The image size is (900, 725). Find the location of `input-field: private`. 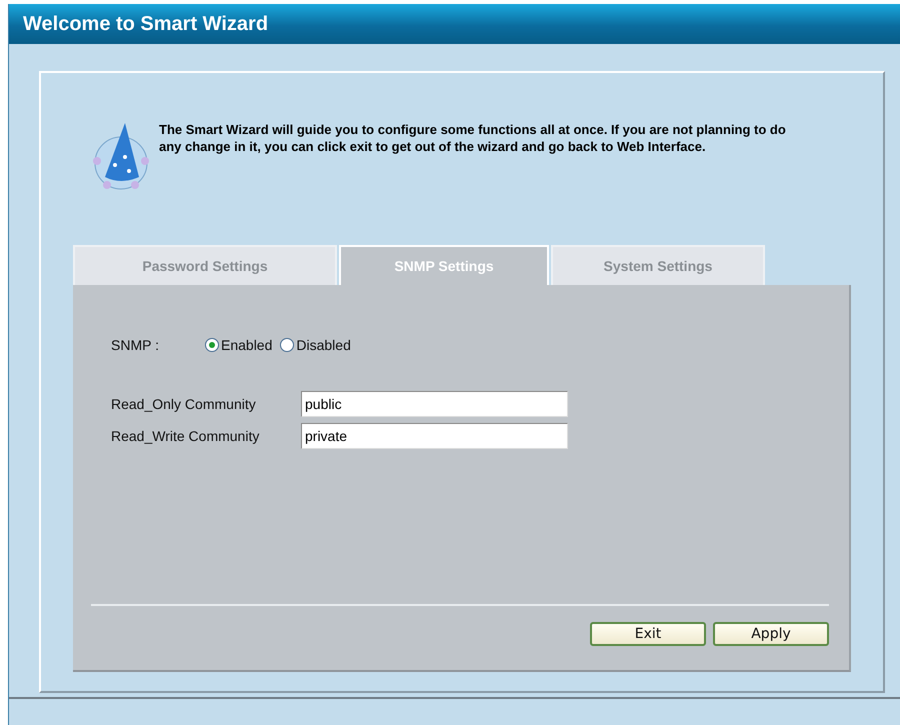

input-field: private is located at coordinates (434, 436).